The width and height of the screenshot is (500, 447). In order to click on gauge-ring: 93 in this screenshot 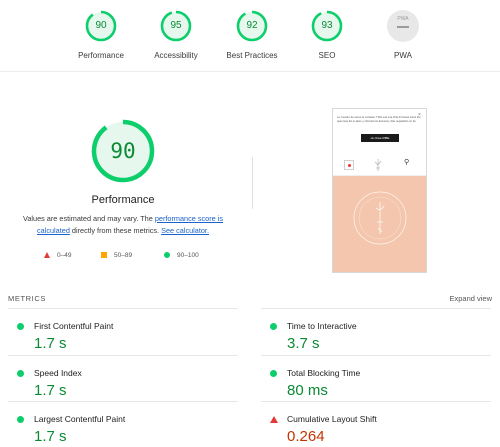, I will do `click(327, 26)`.